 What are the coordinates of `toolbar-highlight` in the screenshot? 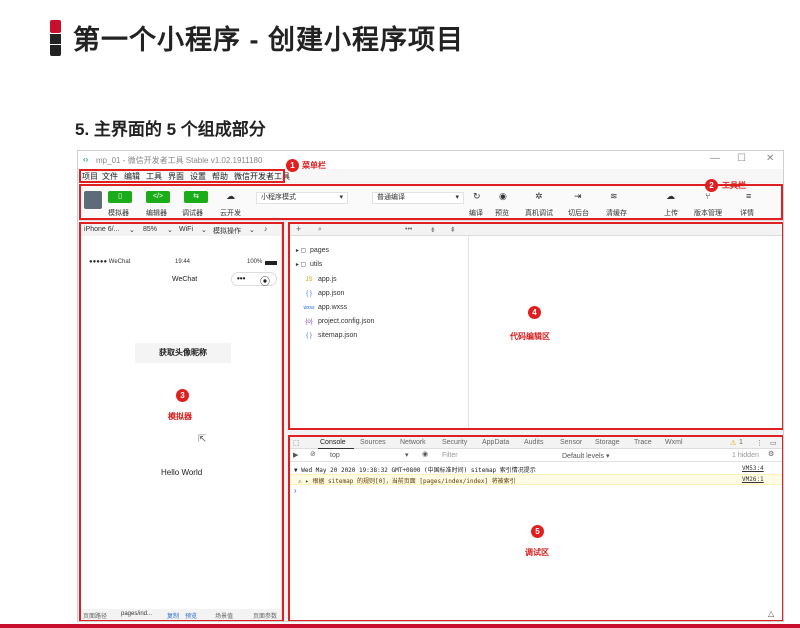 It's located at (431, 202).